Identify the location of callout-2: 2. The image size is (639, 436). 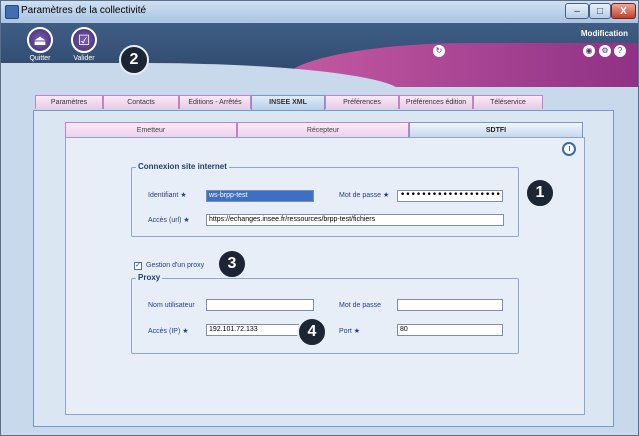
(134, 60).